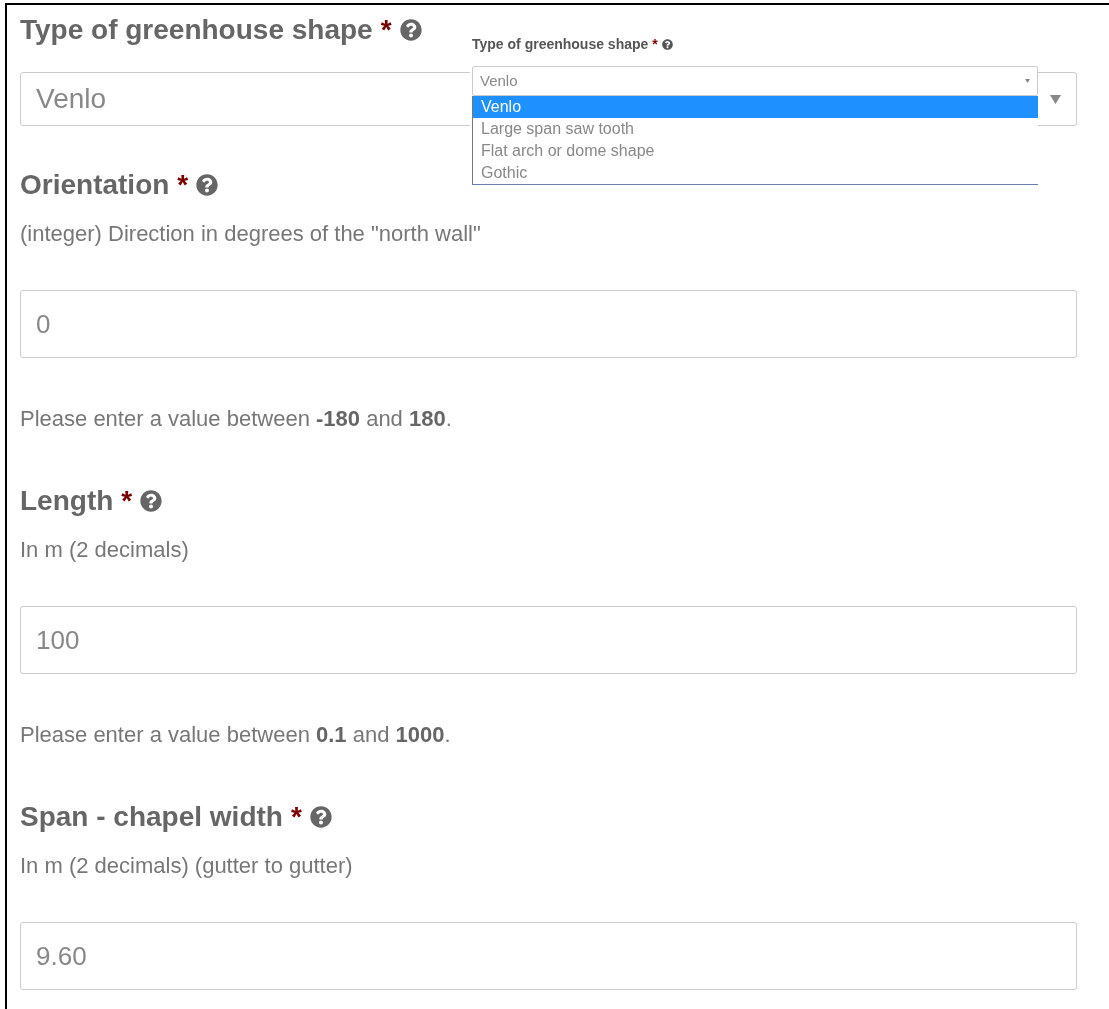 This screenshot has width=1109, height=1009. I want to click on dropdown-option: Venlo, so click(755, 107).